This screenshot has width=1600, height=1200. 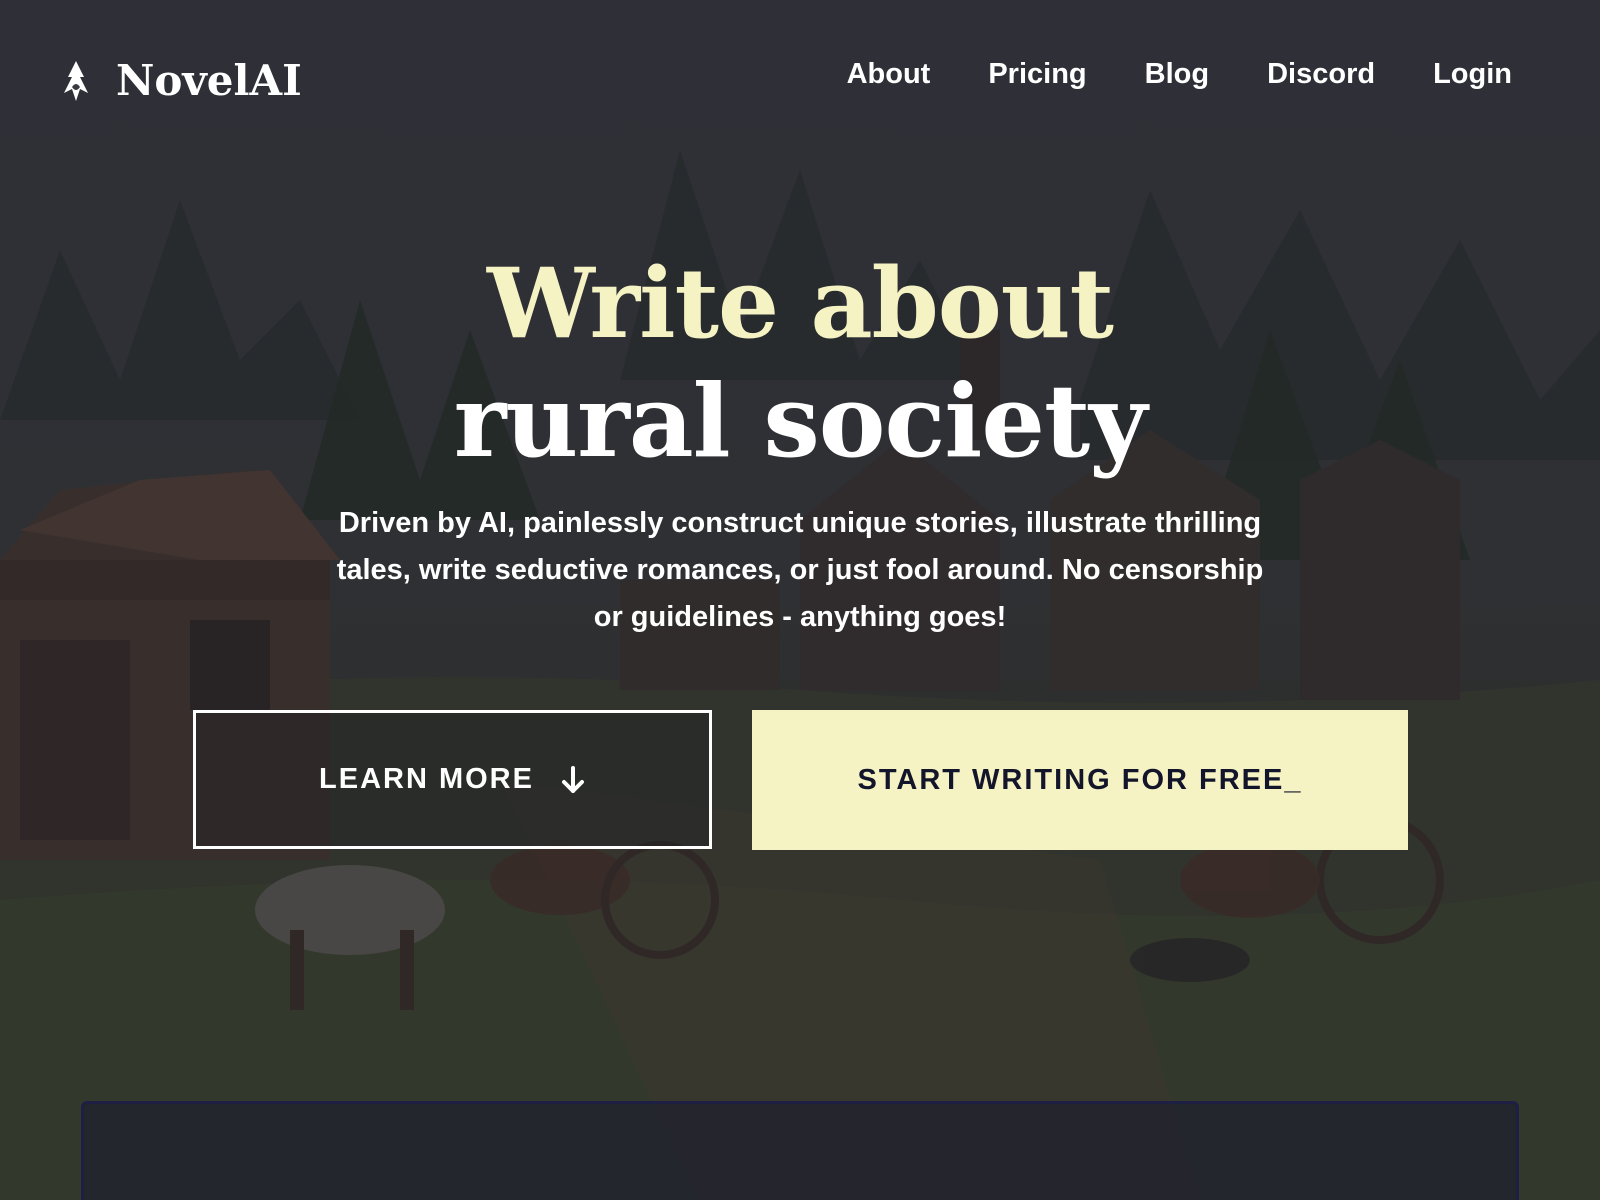 What do you see at coordinates (800, 421) in the screenshot?
I see `hero-title-line2: rural society` at bounding box center [800, 421].